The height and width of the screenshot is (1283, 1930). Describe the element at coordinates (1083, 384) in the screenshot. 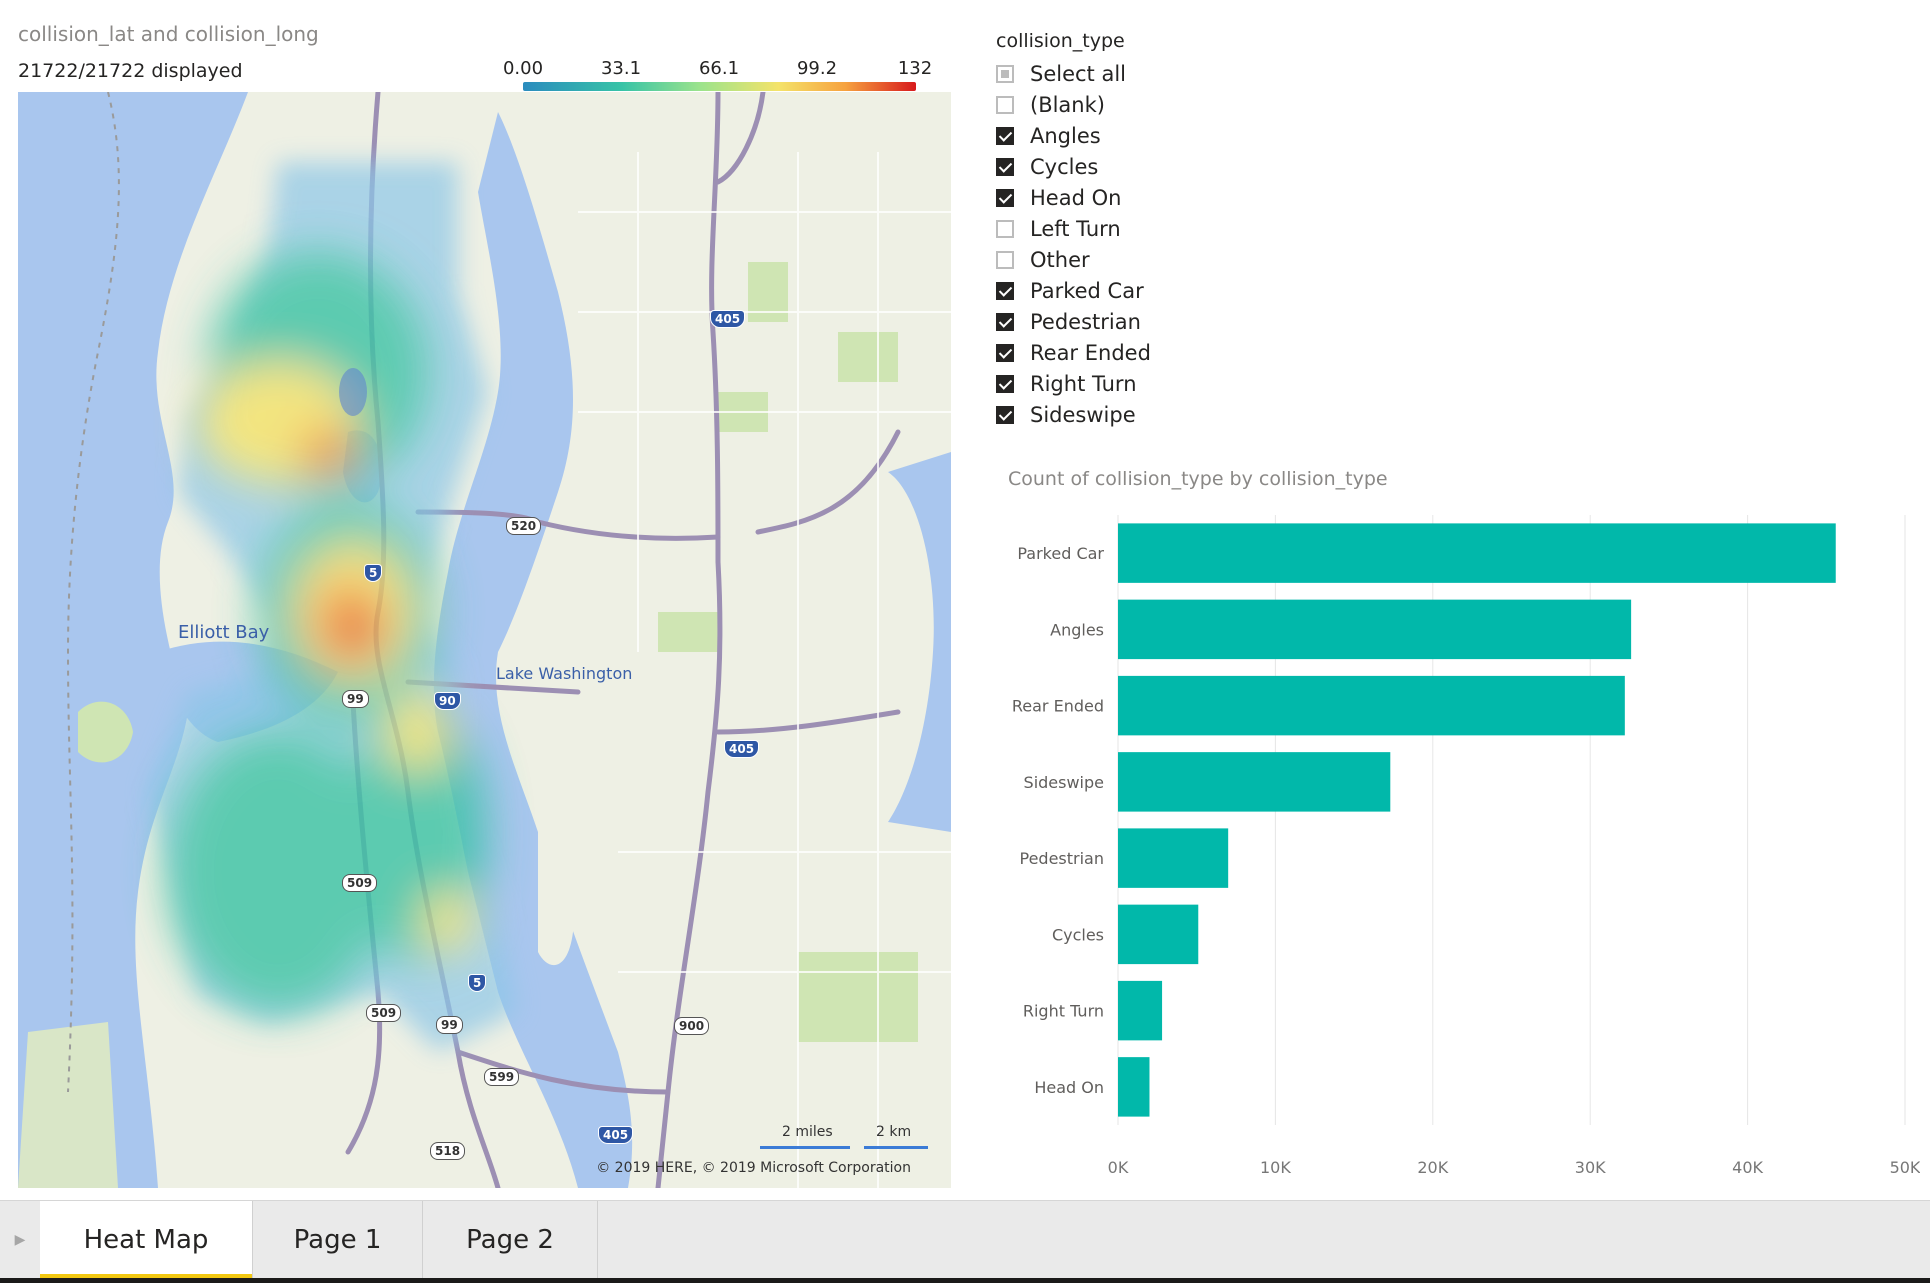

I see `slicer-item-label: Right Turn` at that location.